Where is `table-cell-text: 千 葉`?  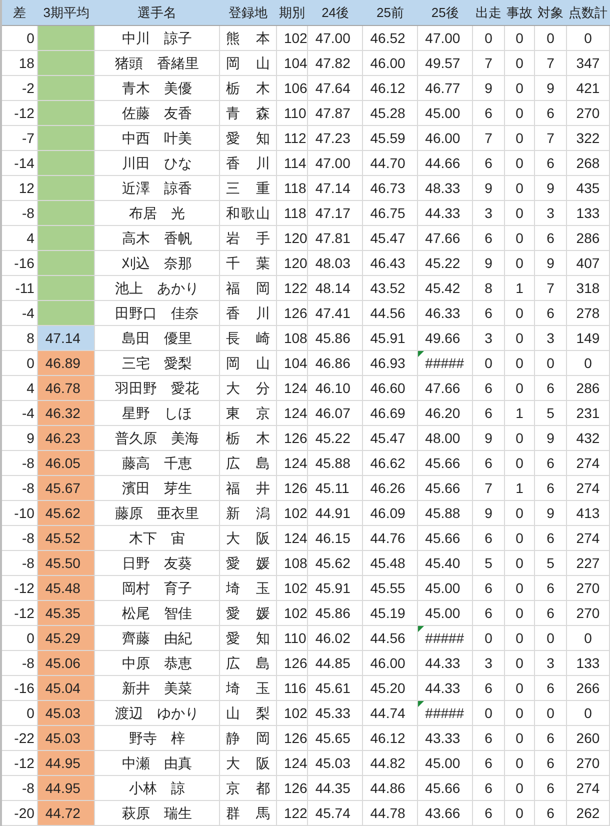 table-cell-text: 千 葉 is located at coordinates (248, 263).